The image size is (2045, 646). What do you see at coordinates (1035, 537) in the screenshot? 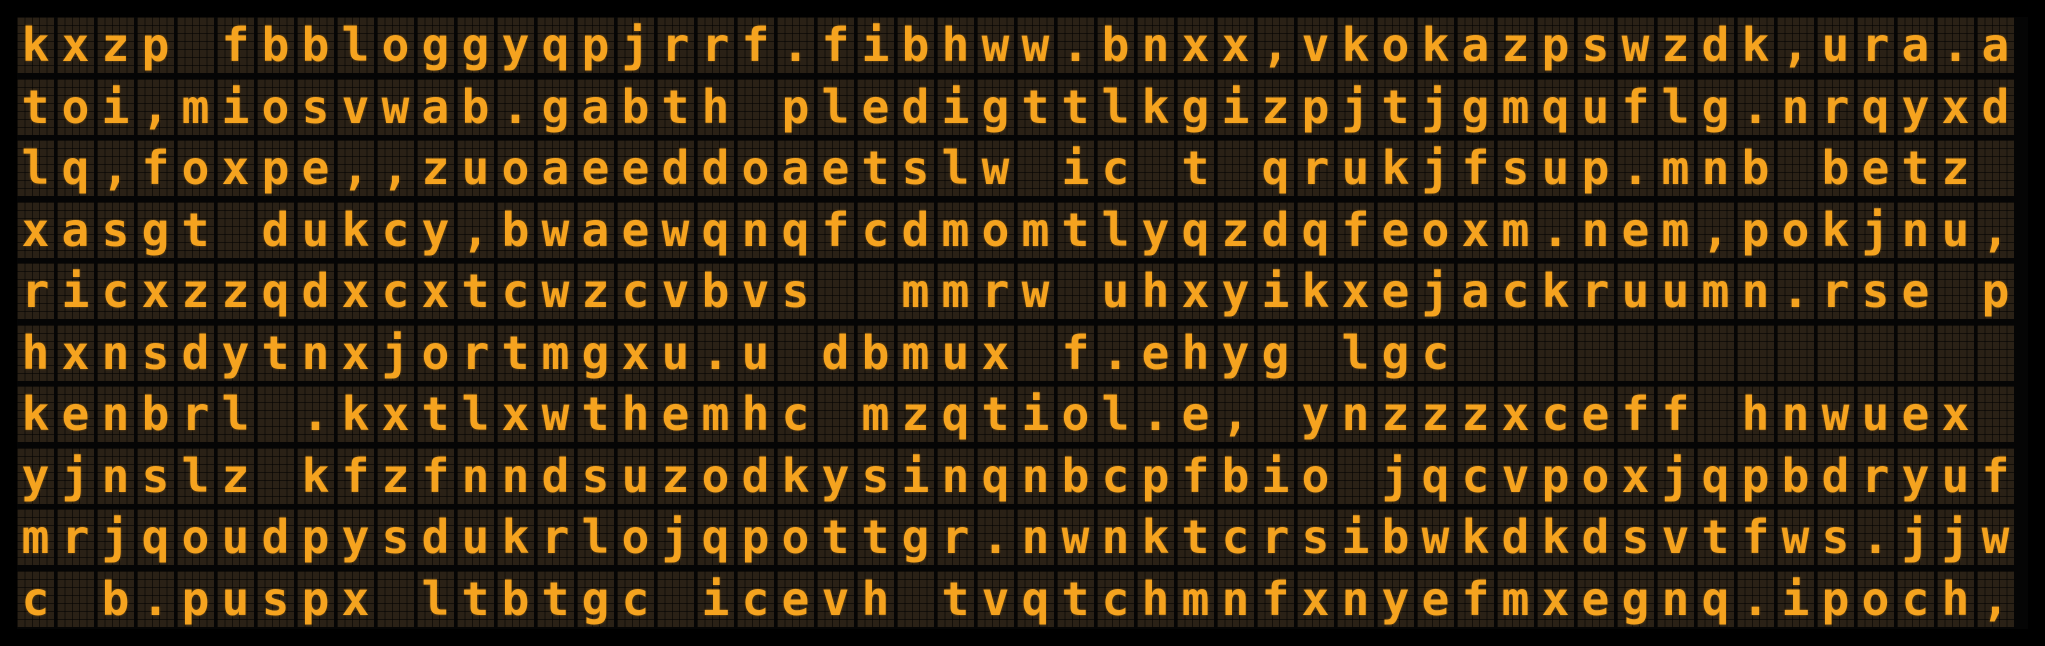
I see `led-character: n` at bounding box center [1035, 537].